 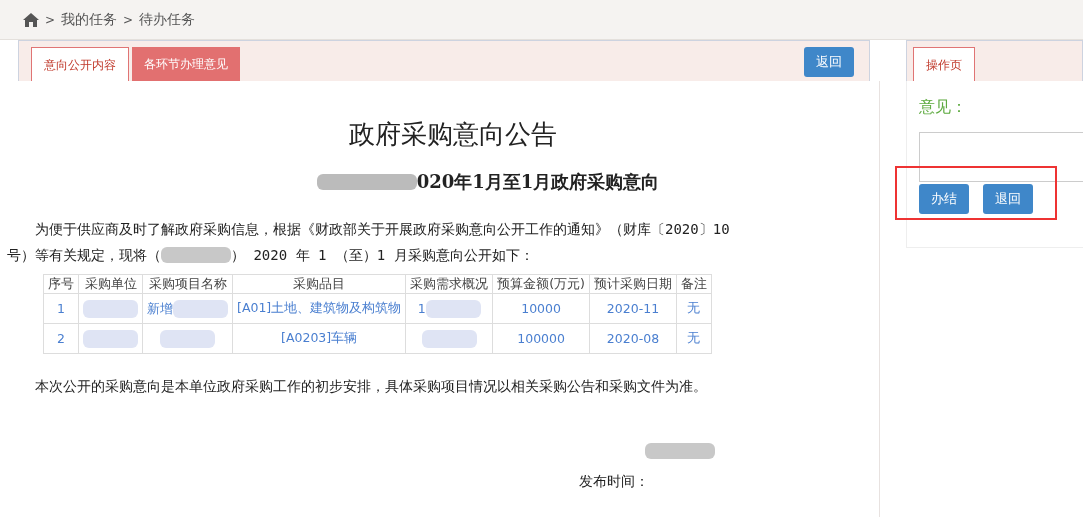 I want to click on column-header: 采购项目名称, so click(x=187, y=284).